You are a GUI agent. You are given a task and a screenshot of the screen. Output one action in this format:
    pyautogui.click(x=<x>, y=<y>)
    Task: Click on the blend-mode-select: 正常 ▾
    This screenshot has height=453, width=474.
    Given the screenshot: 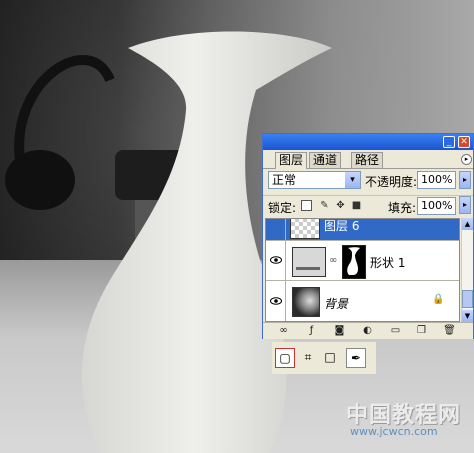 What is the action you would take?
    pyautogui.click(x=314, y=180)
    